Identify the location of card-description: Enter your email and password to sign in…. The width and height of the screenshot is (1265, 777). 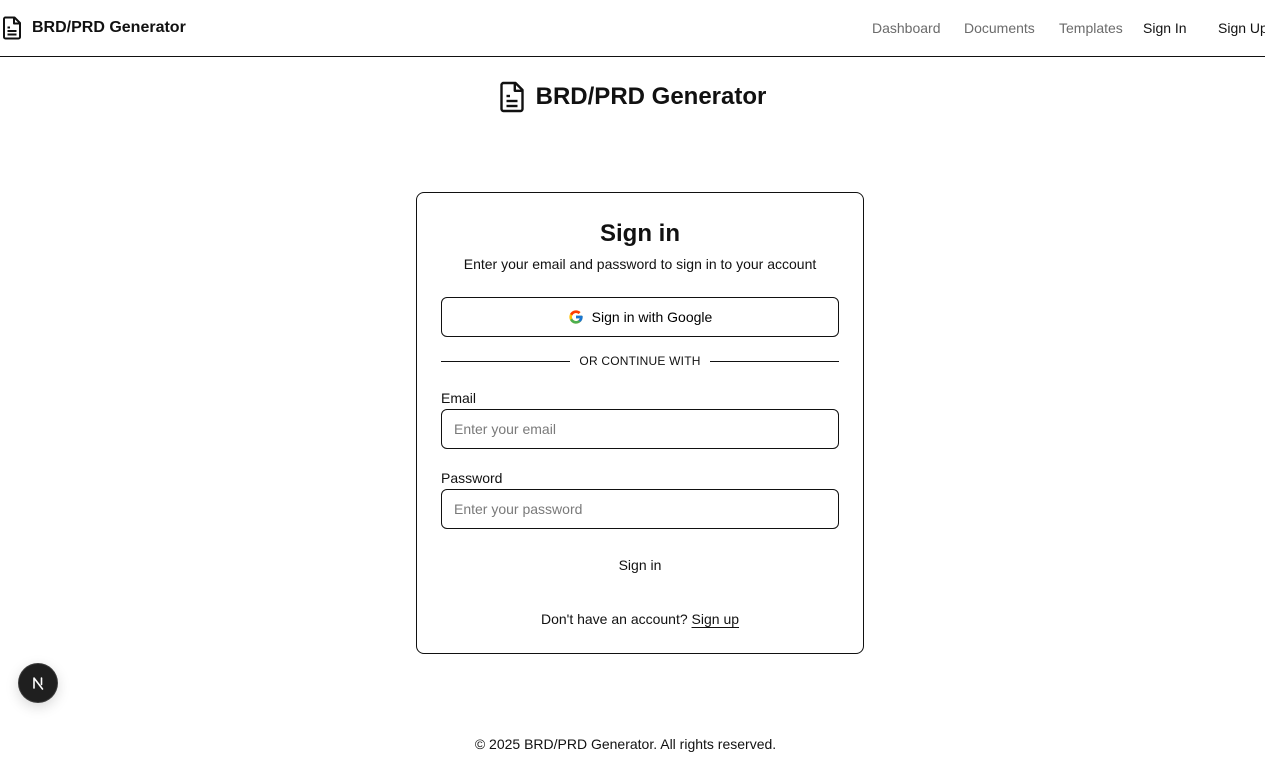
(640, 264).